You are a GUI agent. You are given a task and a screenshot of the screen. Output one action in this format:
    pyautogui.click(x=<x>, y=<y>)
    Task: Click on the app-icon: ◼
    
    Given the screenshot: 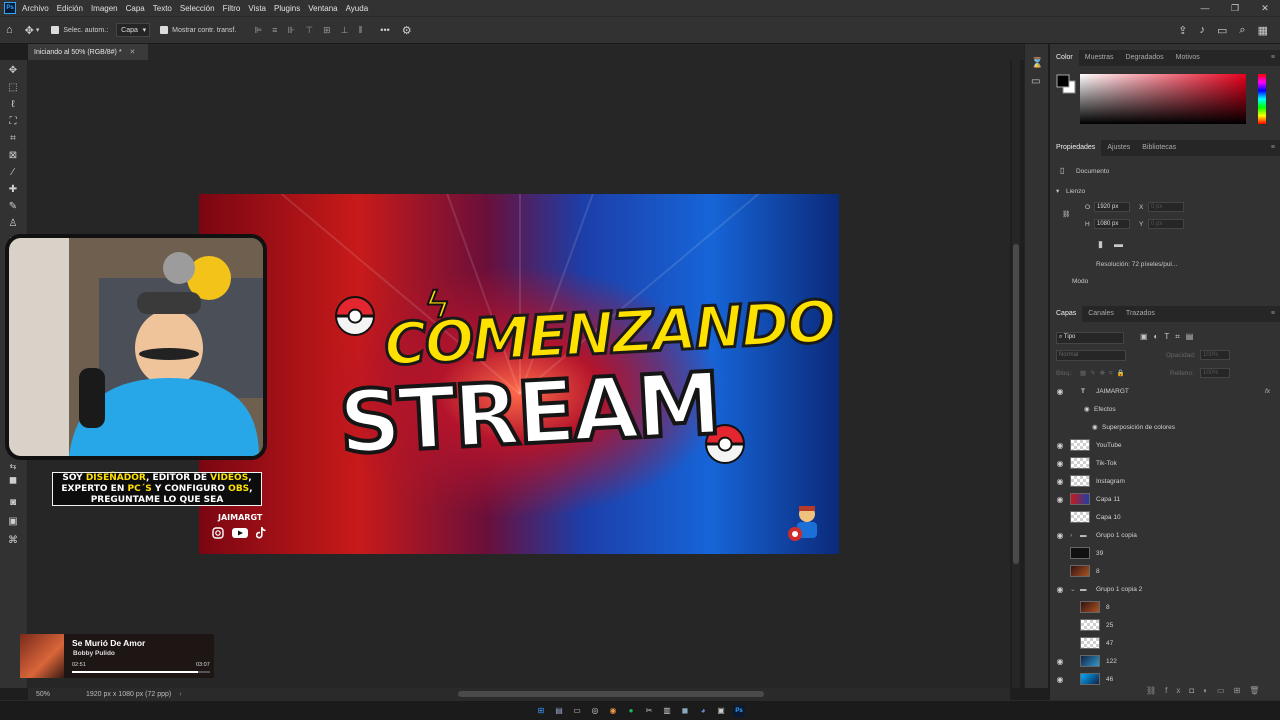 What is the action you would take?
    pyautogui.click(x=685, y=711)
    